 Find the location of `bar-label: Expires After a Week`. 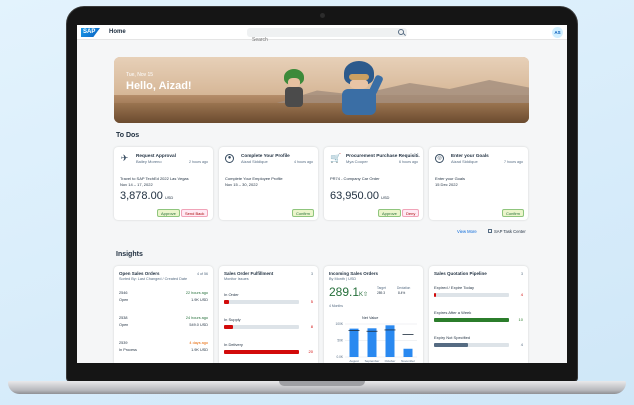

bar-label: Expires After a Week is located at coordinates (453, 312).